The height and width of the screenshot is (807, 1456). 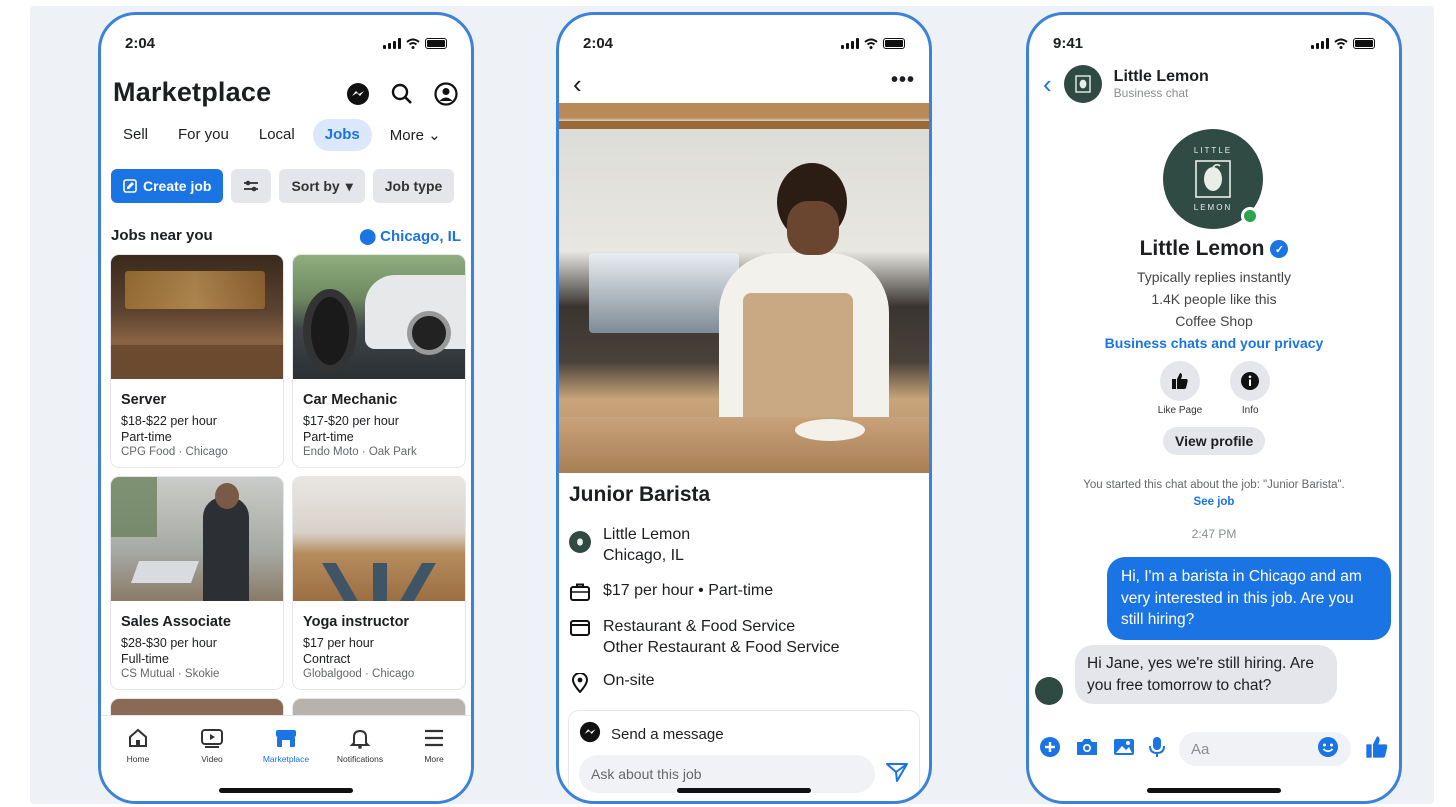 I want to click on view-profile-button: View profile, so click(x=1214, y=441).